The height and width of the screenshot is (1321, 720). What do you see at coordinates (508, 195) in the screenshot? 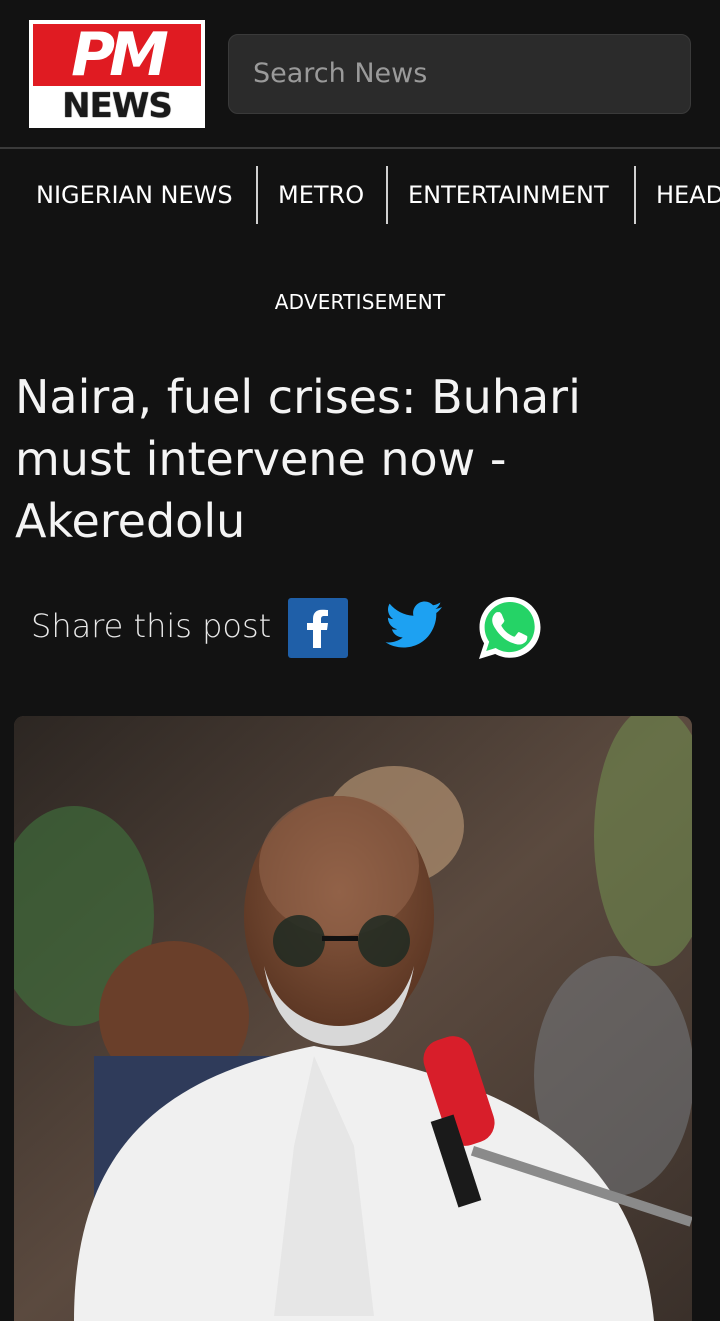
I see `nav-item-entertainment: ENTERTAINMENT` at bounding box center [508, 195].